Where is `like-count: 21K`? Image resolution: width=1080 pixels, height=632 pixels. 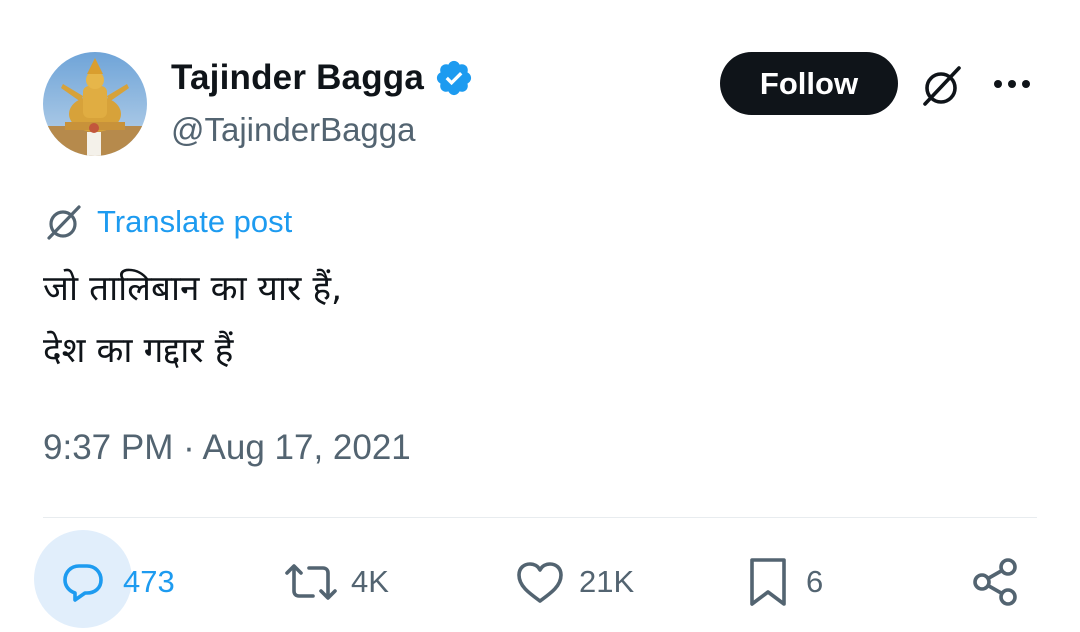 like-count: 21K is located at coordinates (607, 581).